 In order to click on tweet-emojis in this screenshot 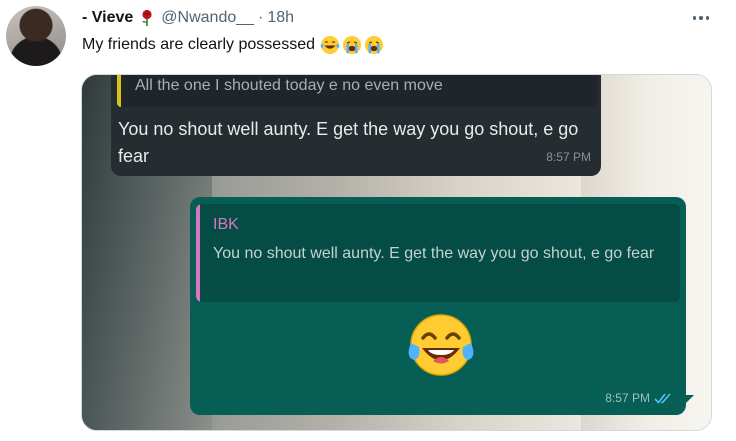, I will do `click(352, 45)`.